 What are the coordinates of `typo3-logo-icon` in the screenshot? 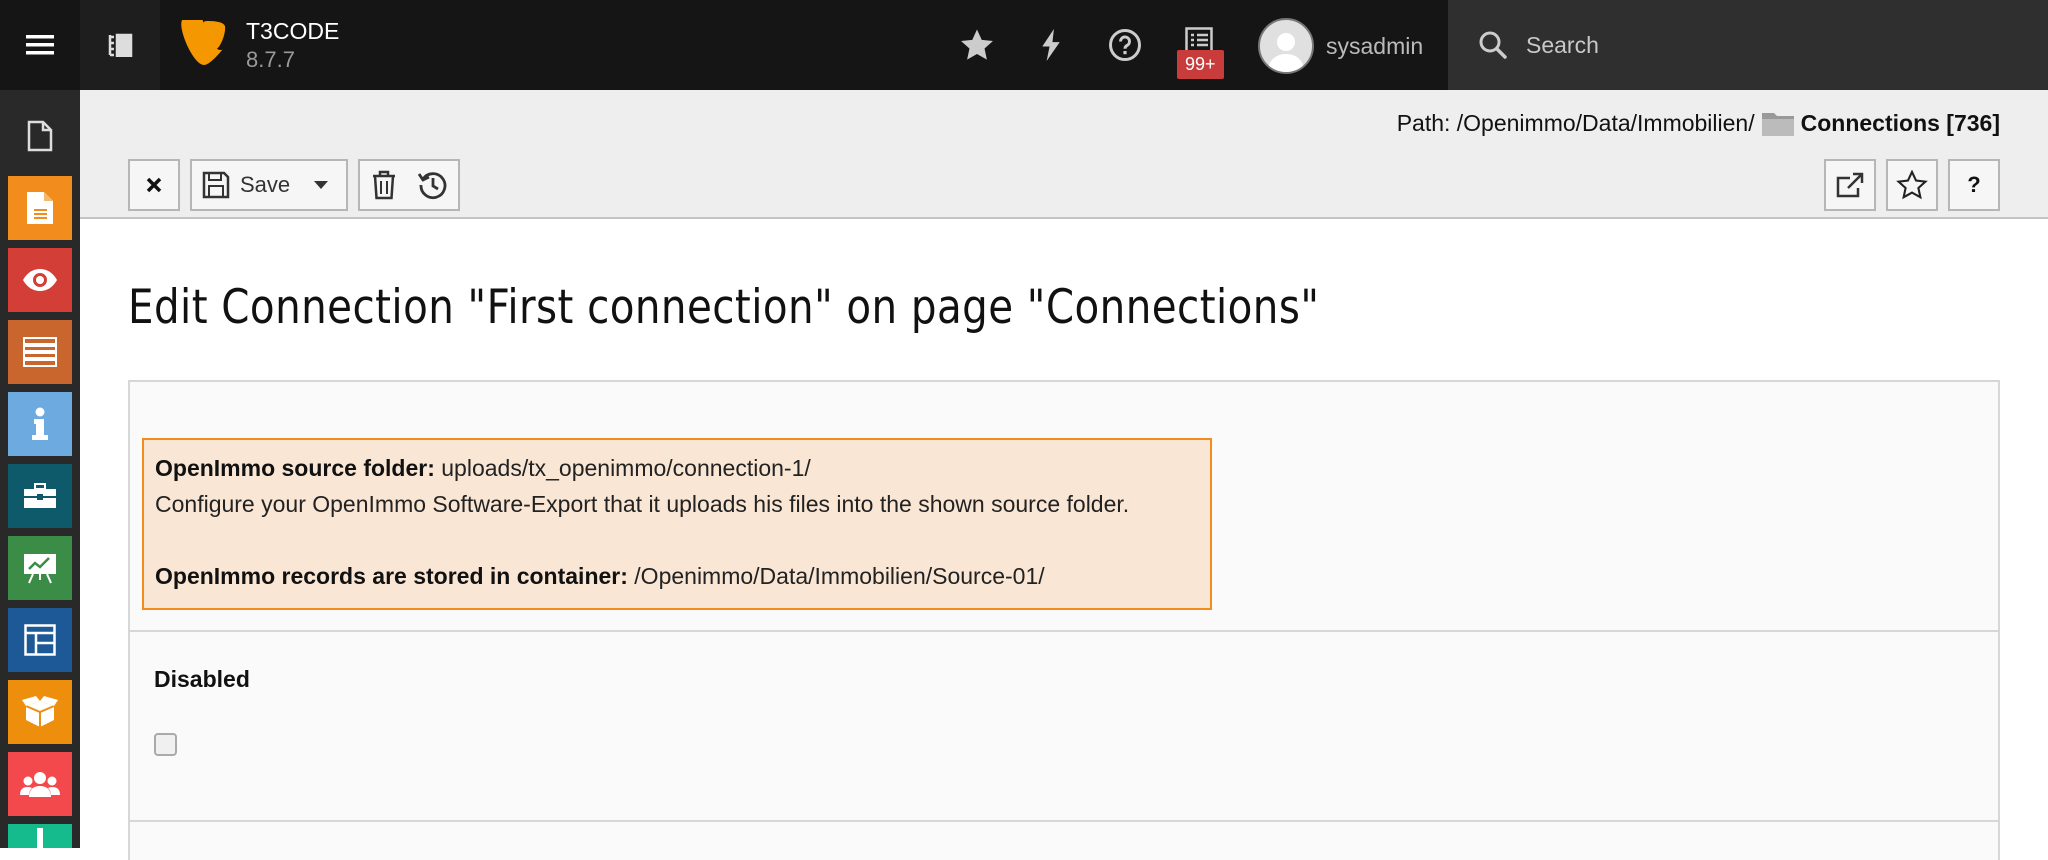 It's located at (203, 38).